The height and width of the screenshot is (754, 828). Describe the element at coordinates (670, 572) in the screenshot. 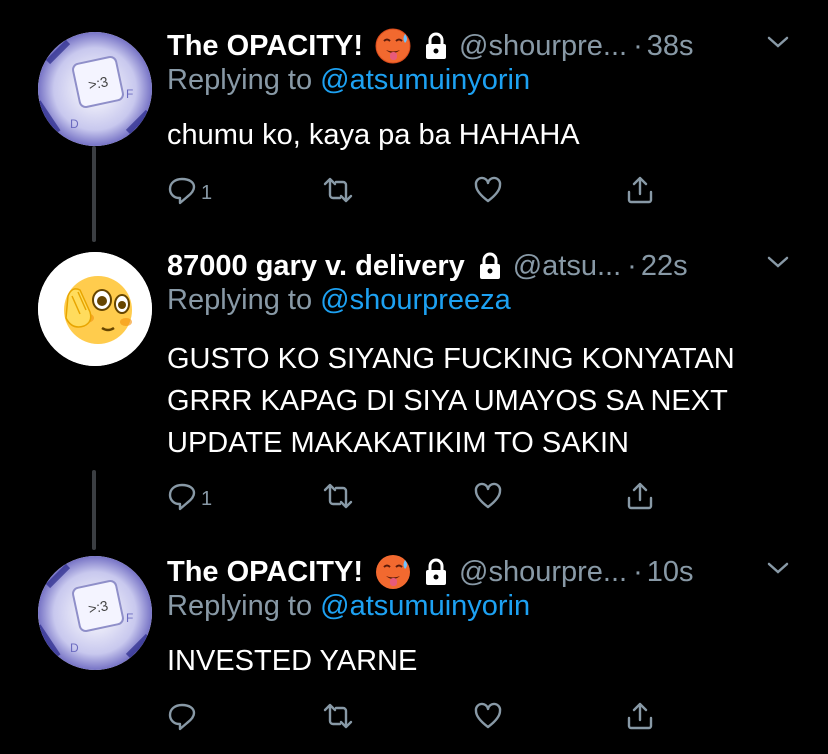

I see `timestamp: 10s` at that location.